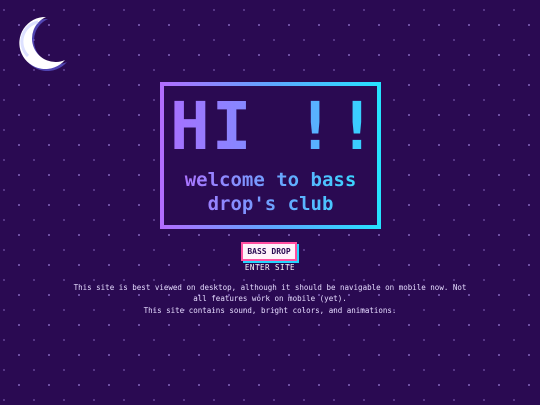 The width and height of the screenshot is (540, 405). I want to click on enter-site-button: BASS DROP ENTER SITE, so click(270, 258).